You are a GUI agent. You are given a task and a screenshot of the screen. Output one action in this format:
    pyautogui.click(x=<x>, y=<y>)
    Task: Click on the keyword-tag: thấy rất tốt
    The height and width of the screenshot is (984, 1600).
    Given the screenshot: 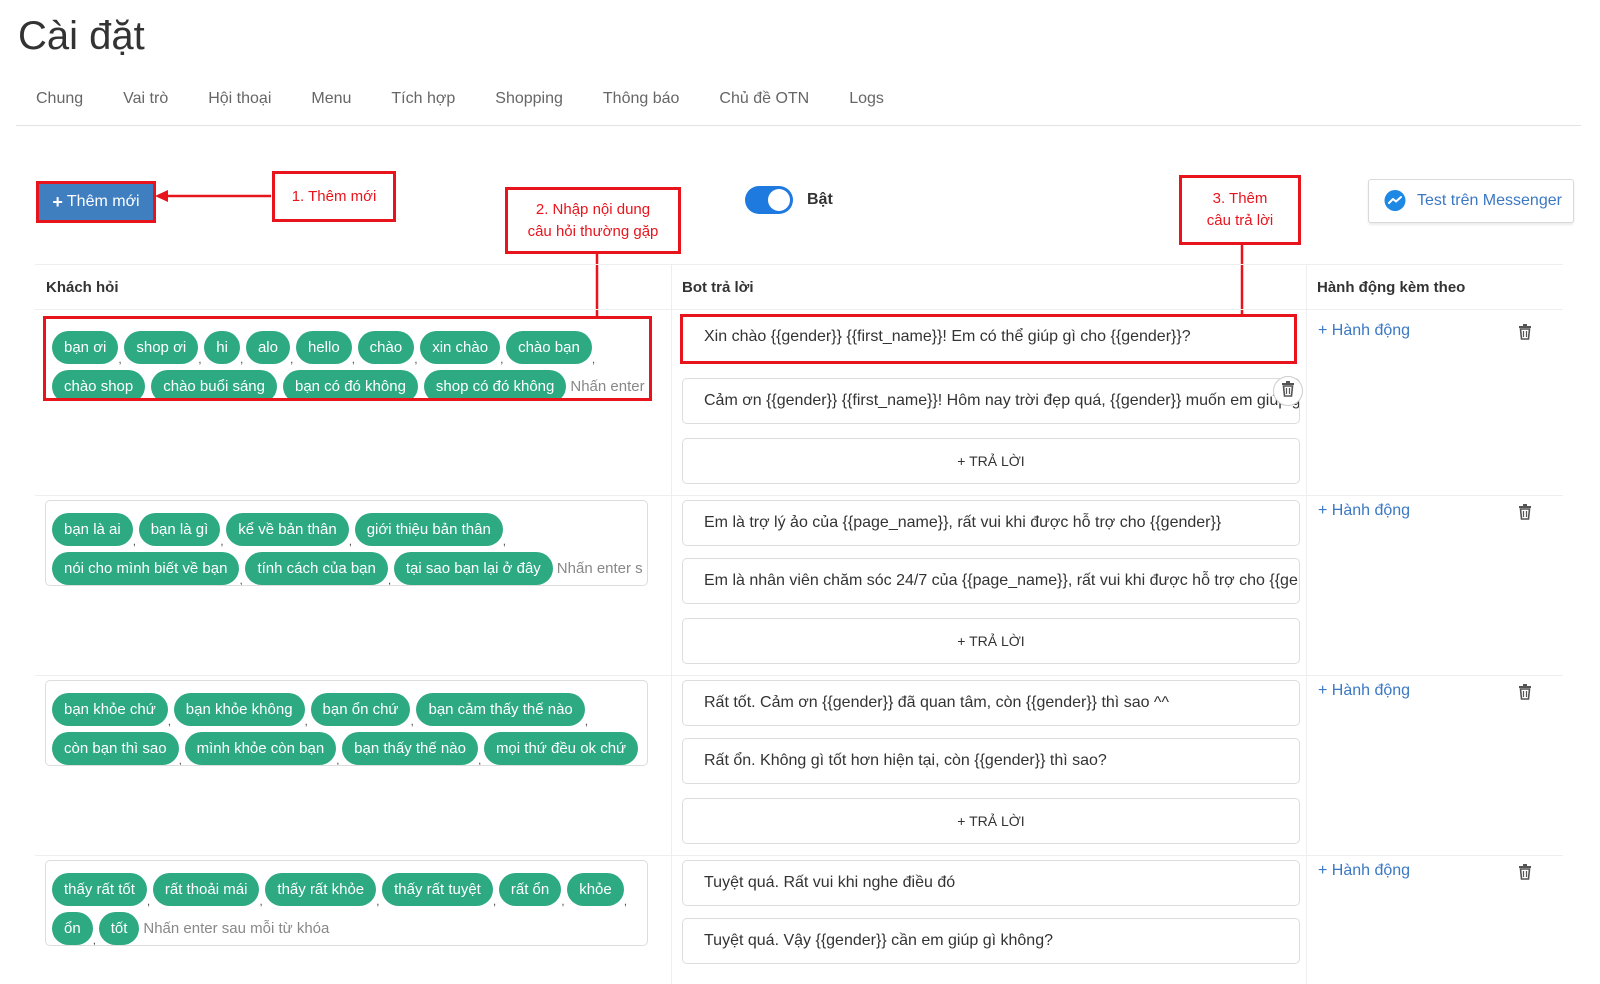 What is the action you would take?
    pyautogui.click(x=99, y=889)
    